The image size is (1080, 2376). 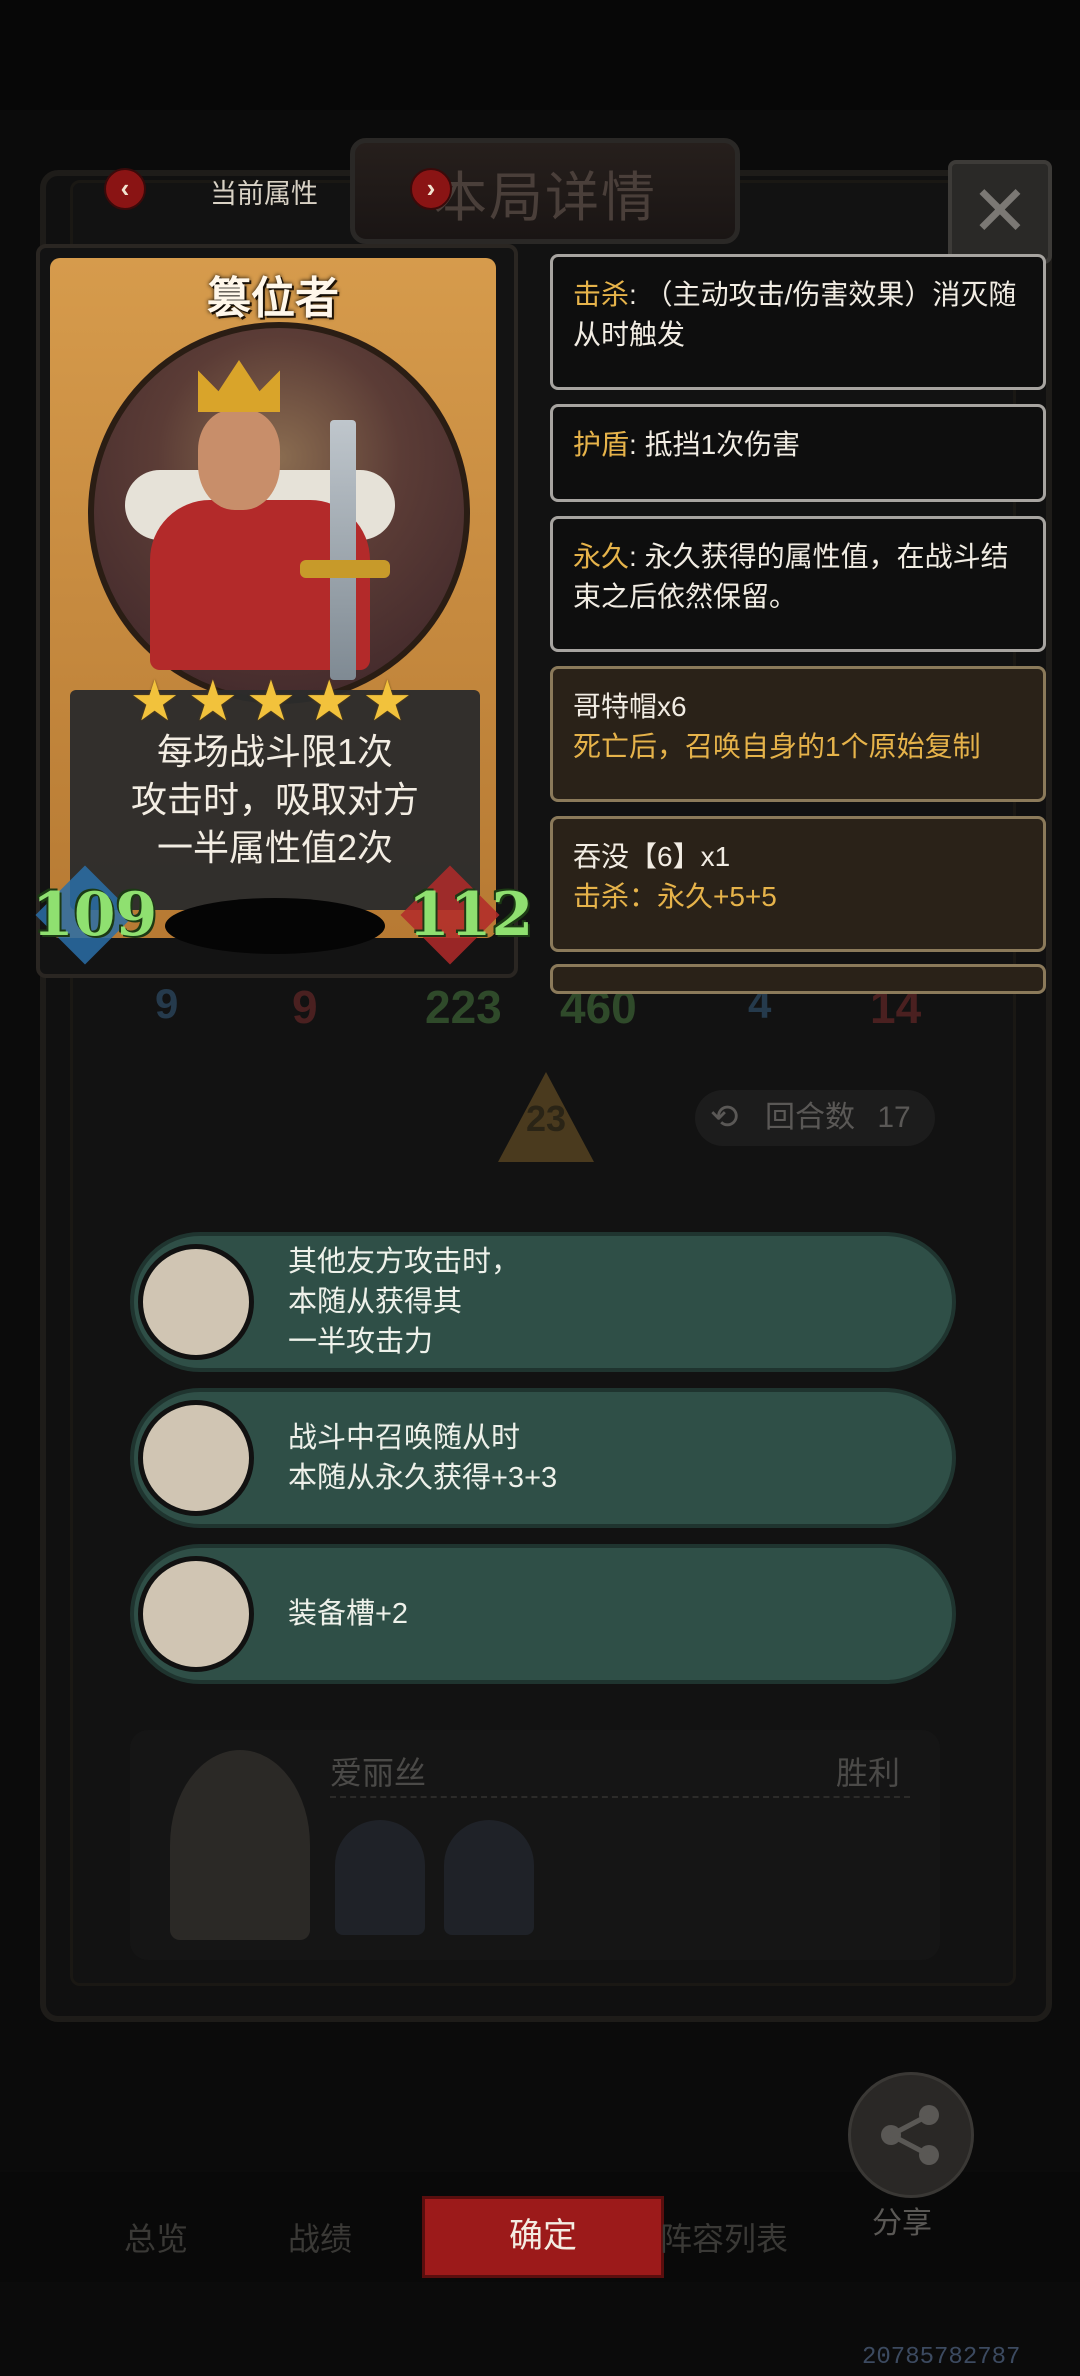 I want to click on battle-result: 胜利, so click(x=868, y=1773).